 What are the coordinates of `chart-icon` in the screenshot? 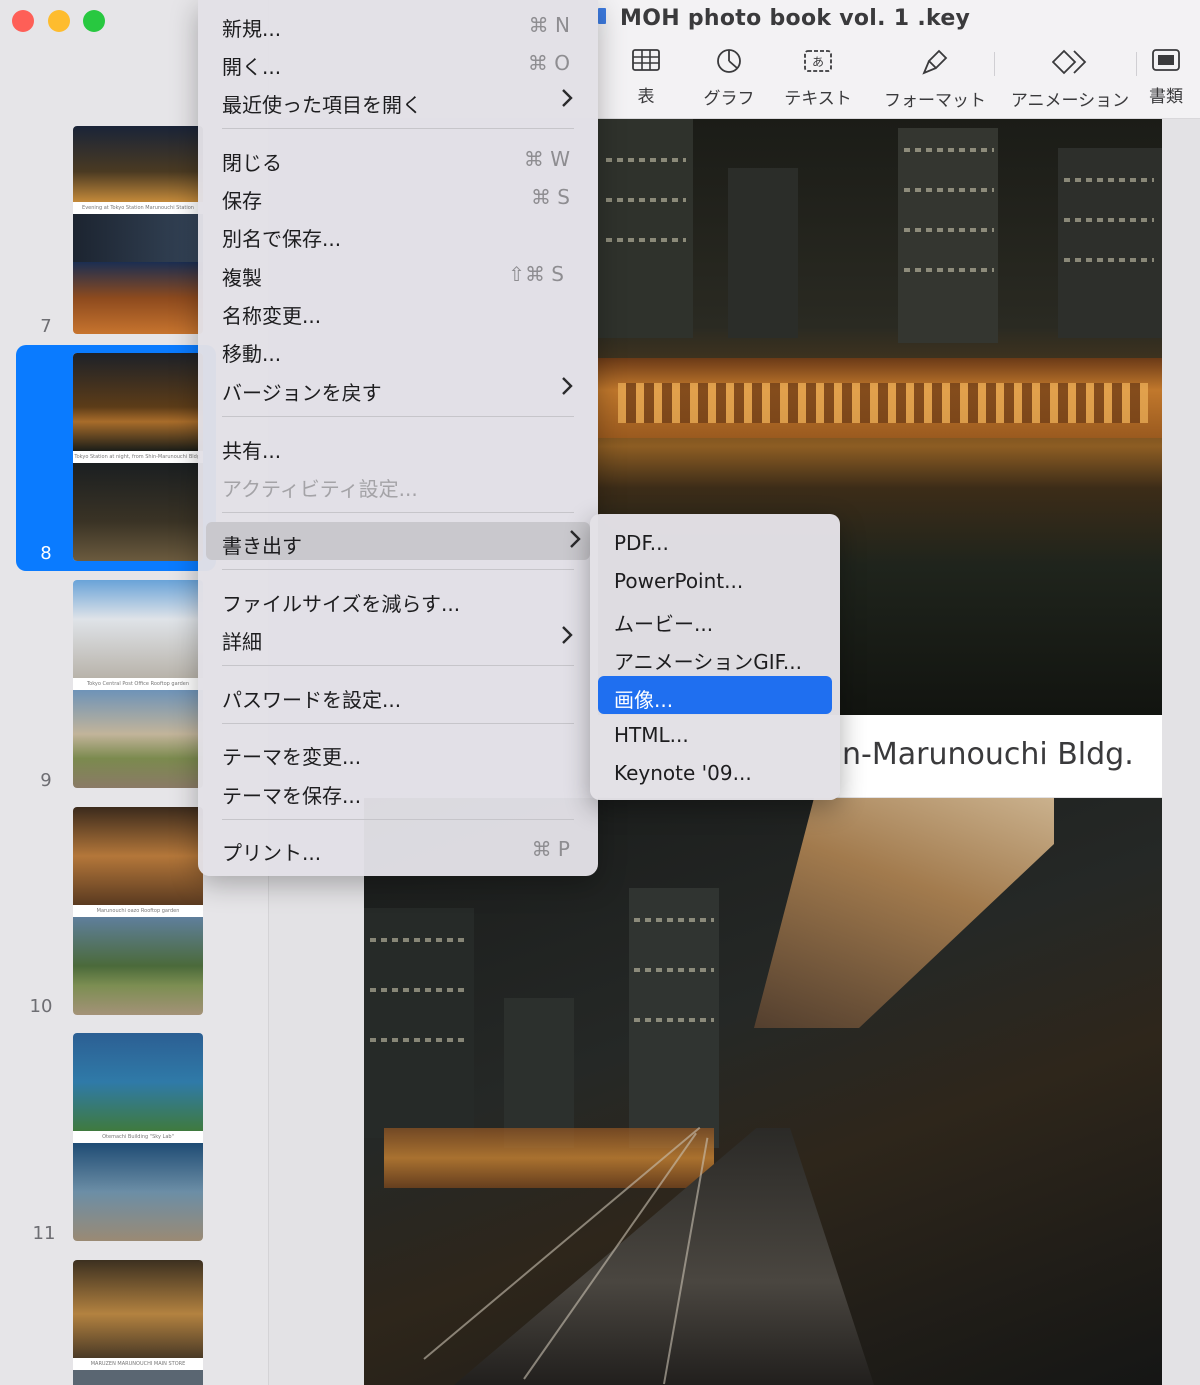 It's located at (729, 61).